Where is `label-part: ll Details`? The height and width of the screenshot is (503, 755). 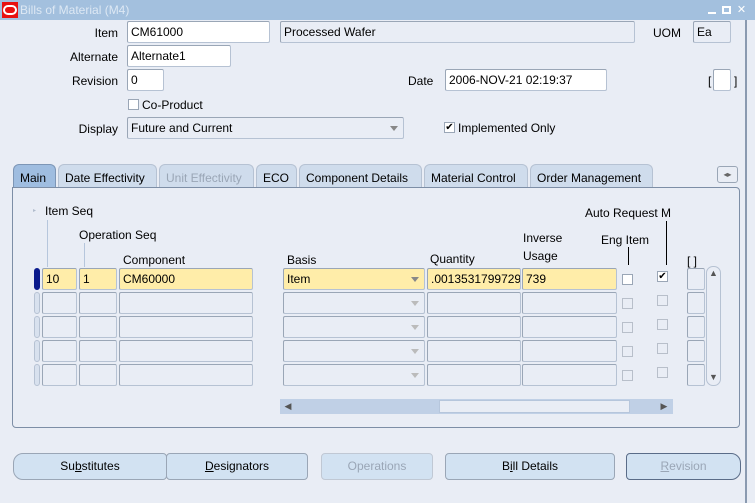
label-part: ll Details is located at coordinates (535, 466).